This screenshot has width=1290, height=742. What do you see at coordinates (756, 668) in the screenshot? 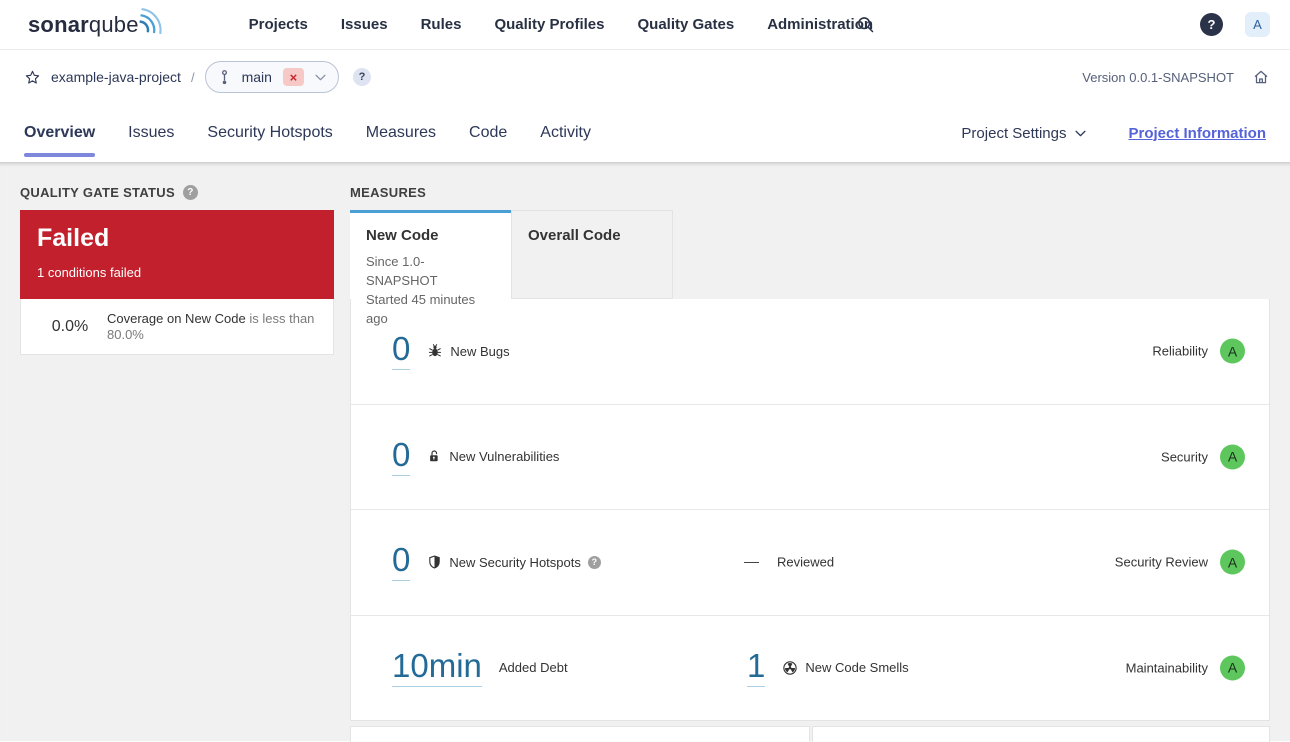
I see `new-code-smells-count-link: 1` at bounding box center [756, 668].